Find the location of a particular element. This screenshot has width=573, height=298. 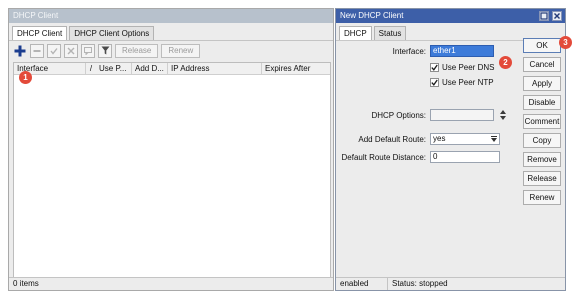

use-peer-dns-checkbox: Use Peer DNS is located at coordinates (462, 67).